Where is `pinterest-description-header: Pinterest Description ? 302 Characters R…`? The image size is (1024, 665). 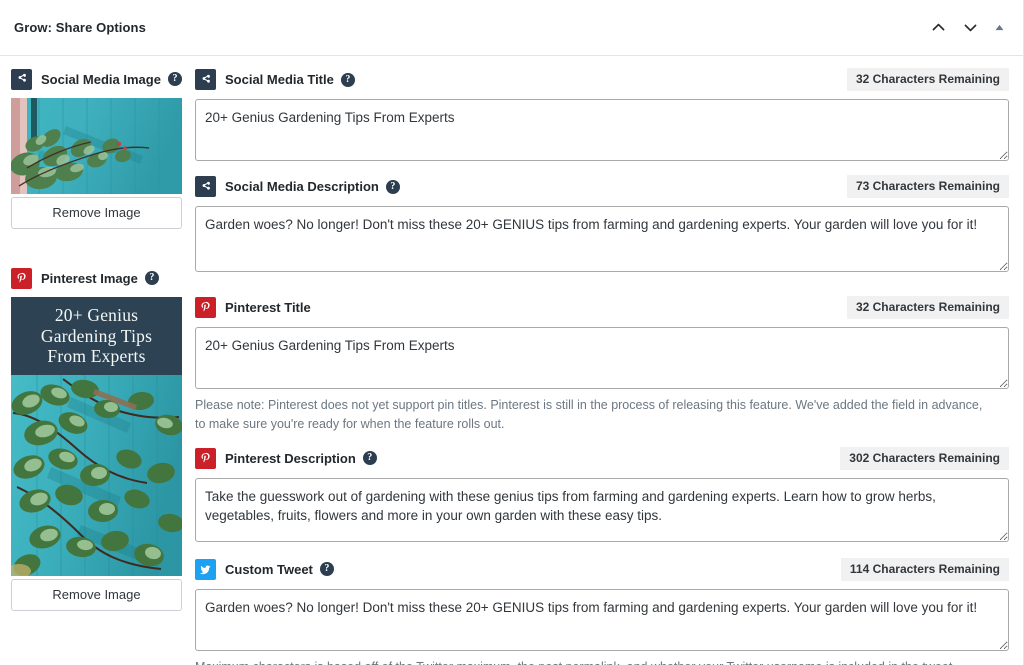
pinterest-description-header: Pinterest Description ? 302 Characters R… is located at coordinates (602, 458).